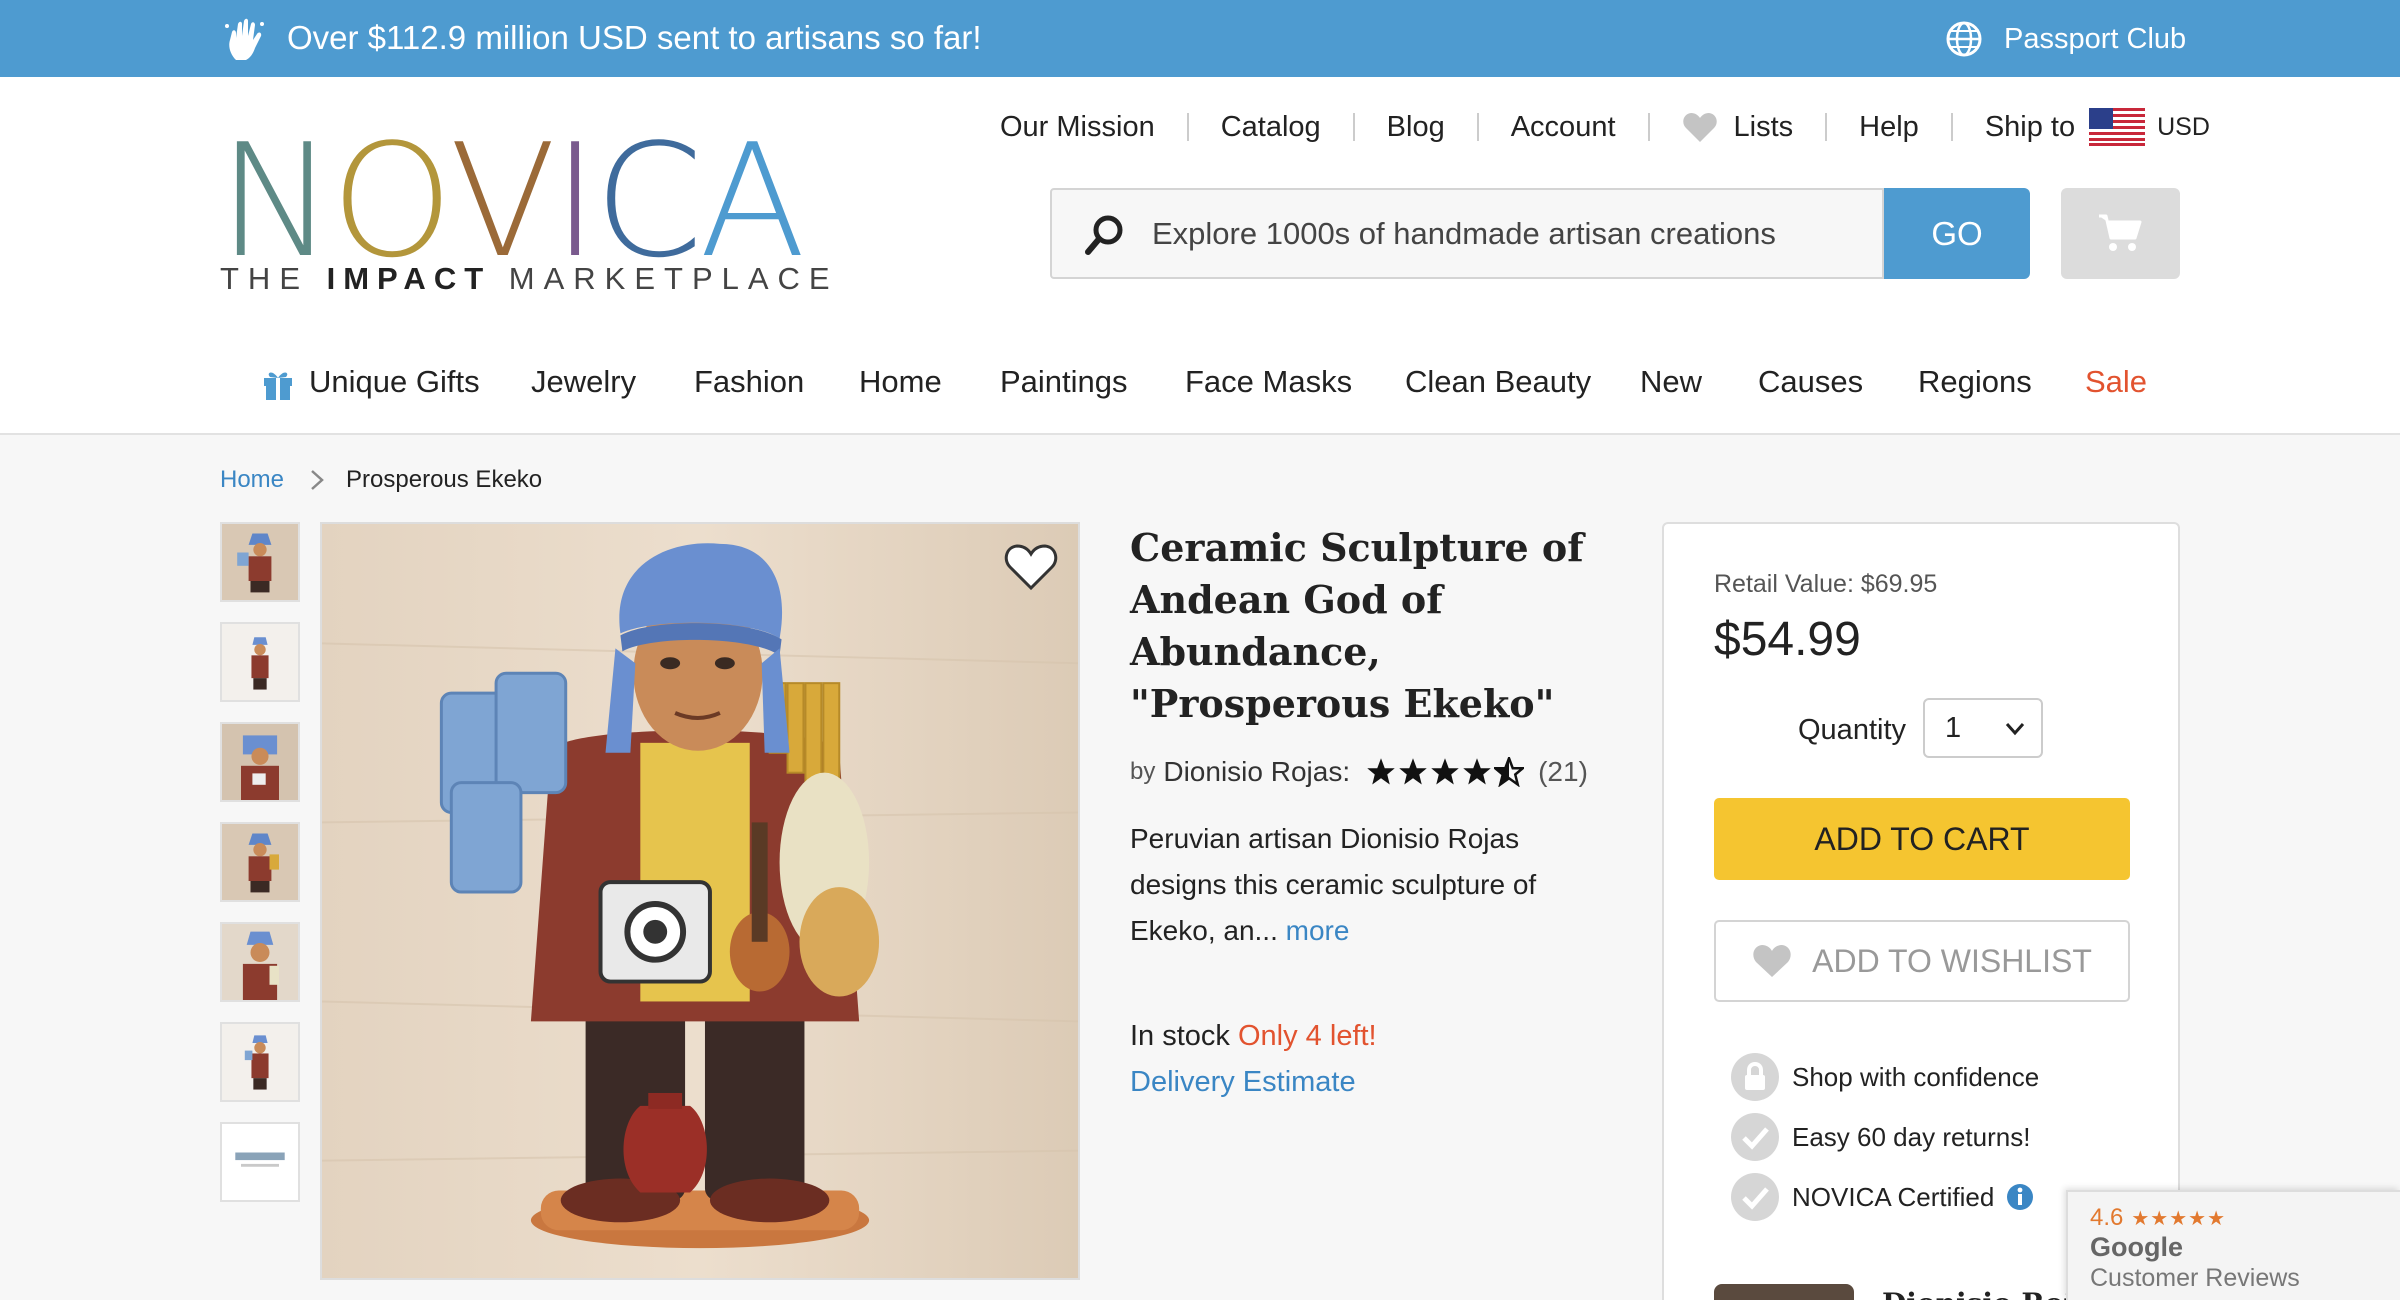 The width and height of the screenshot is (2400, 1300). I want to click on breadcrumb-current: Prosperous Ekeko, so click(444, 479).